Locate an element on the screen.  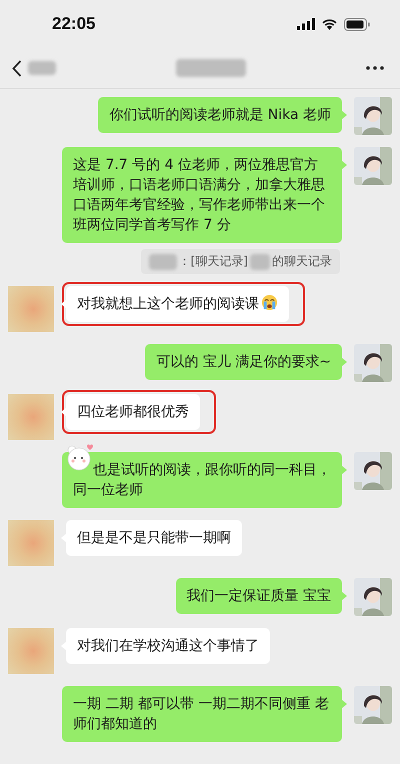
message-text: 我们一定保证质量 宝宝 is located at coordinates (258, 596).